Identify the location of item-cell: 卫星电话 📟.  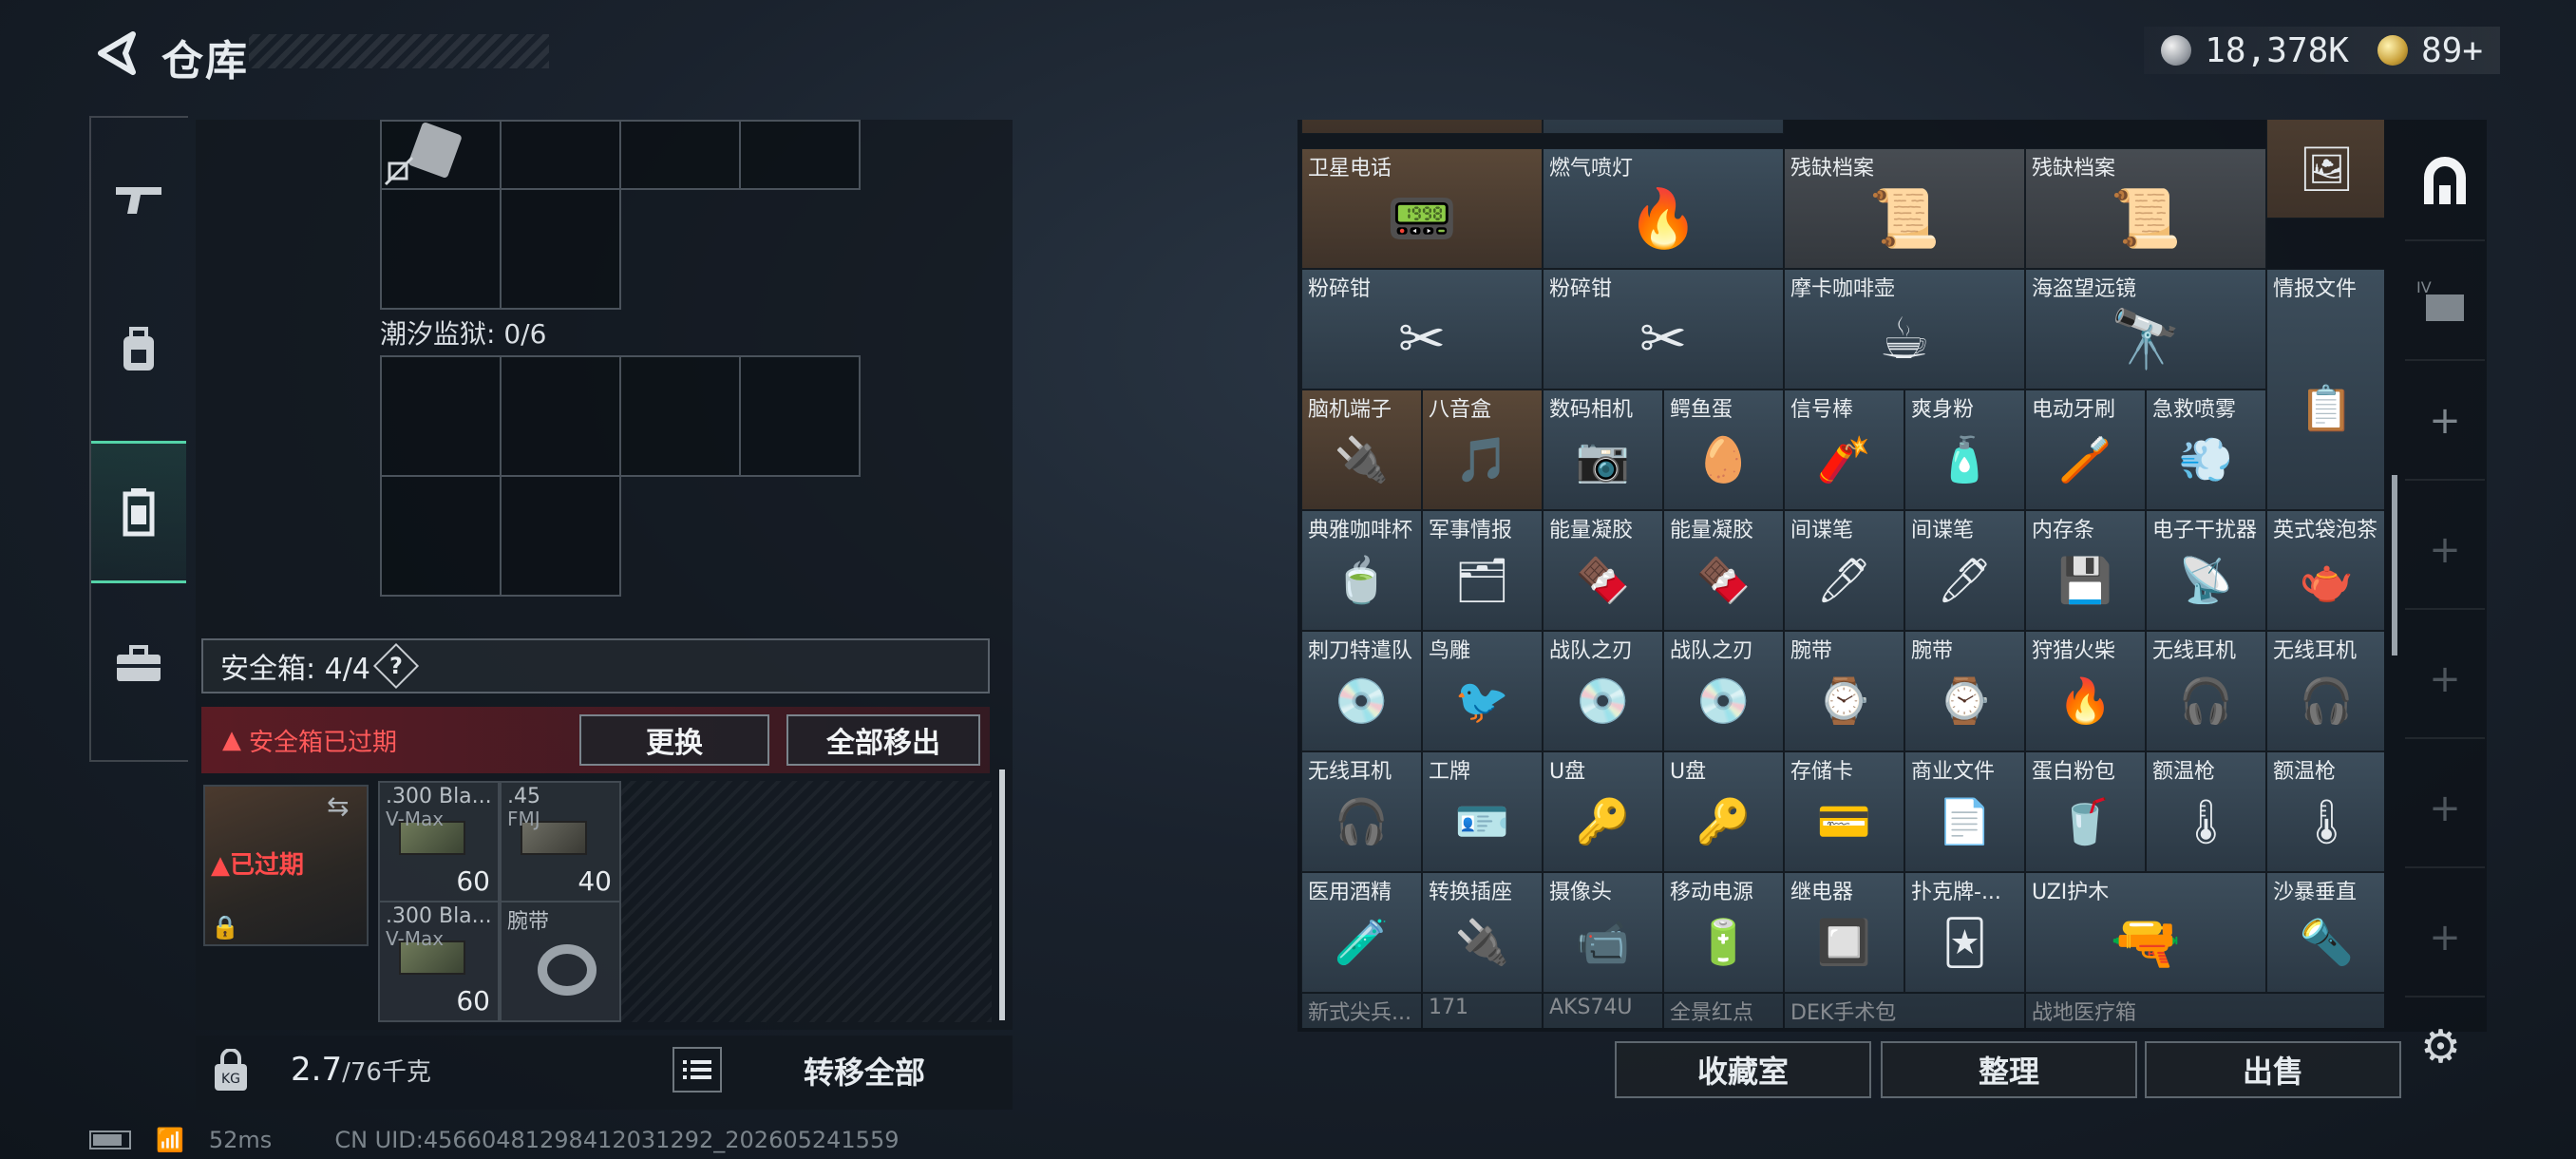
(1422, 208).